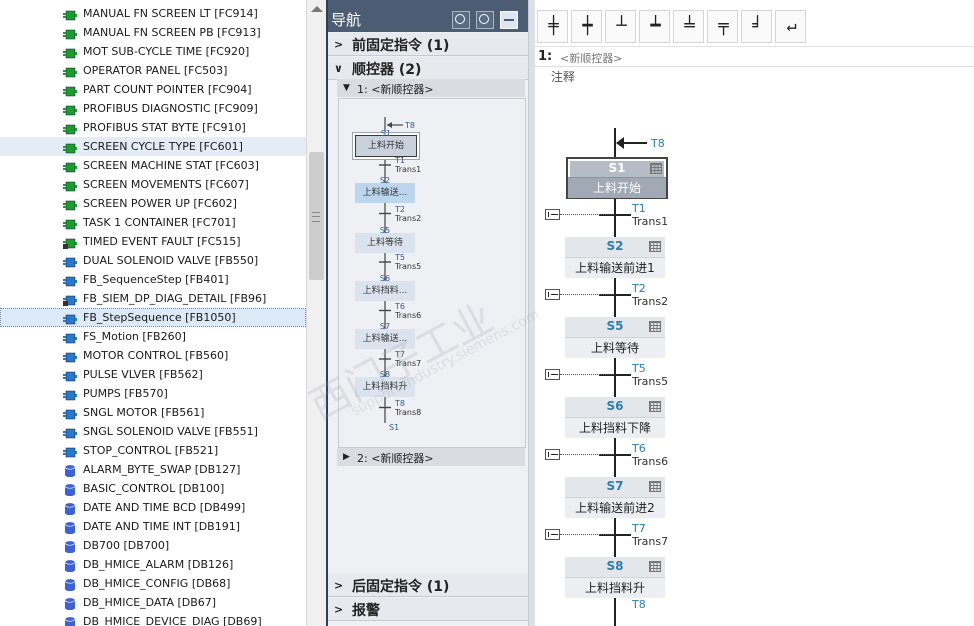 This screenshot has height=626, width=974. I want to click on graph-toolbar: ╪ ┿ ┴ ┷ ╧ ╤ ╛ ↵, so click(754, 23).